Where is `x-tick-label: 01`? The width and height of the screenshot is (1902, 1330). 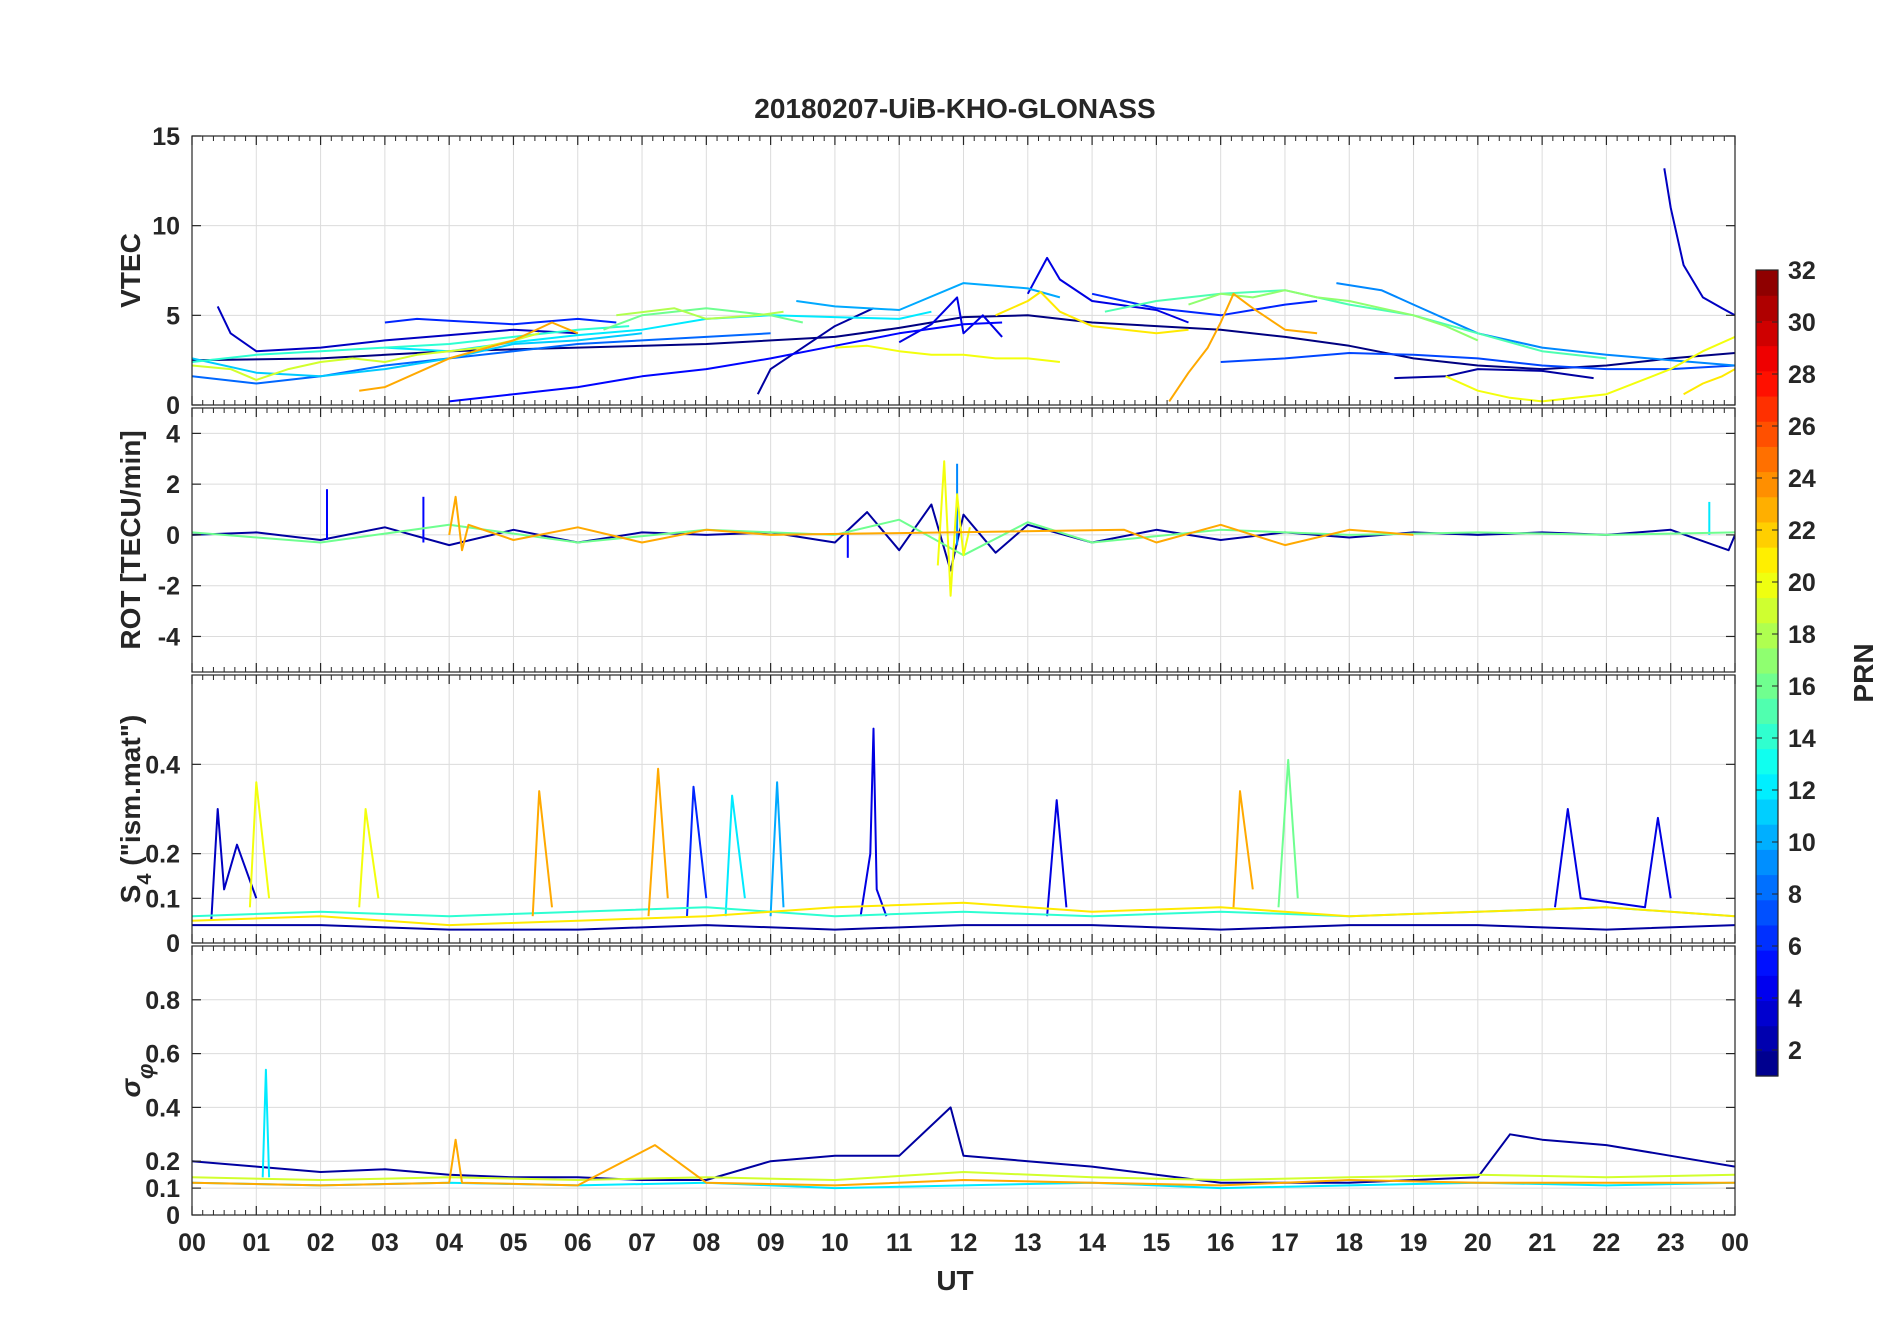 x-tick-label: 01 is located at coordinates (256, 1243).